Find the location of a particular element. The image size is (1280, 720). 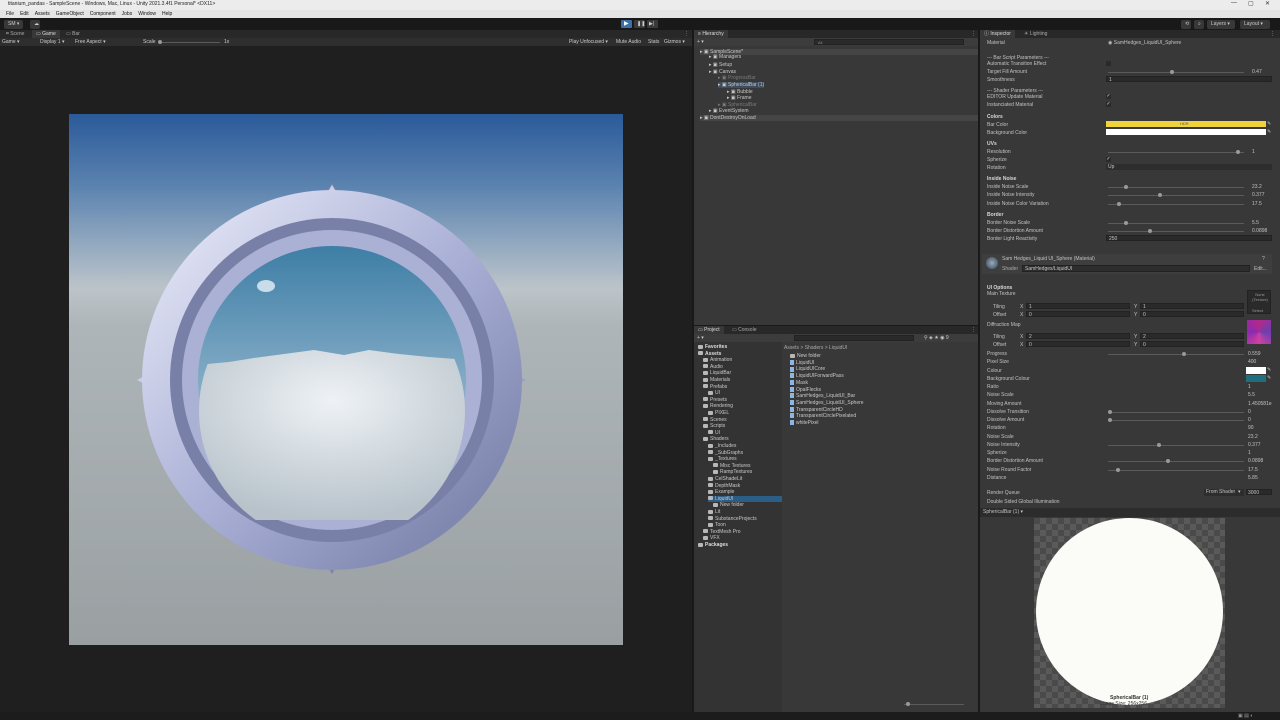

material-value: 400 is located at coordinates (1252, 362).